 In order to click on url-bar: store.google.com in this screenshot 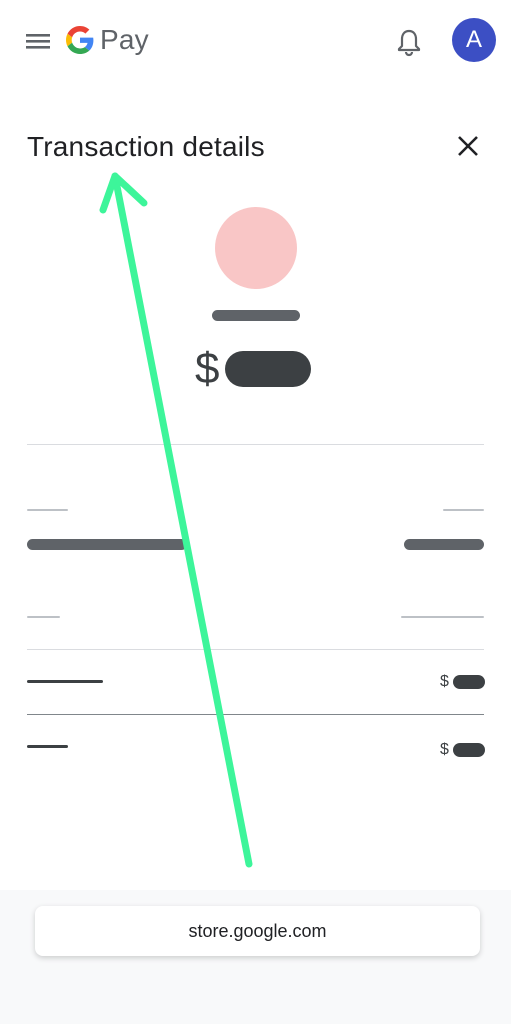, I will do `click(257, 931)`.